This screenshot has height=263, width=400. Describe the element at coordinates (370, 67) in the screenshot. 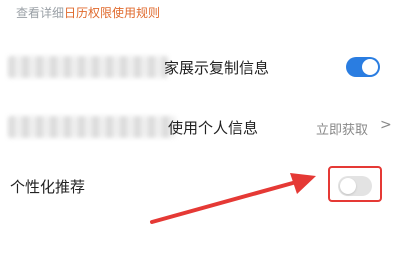

I see `toggle-knob` at that location.